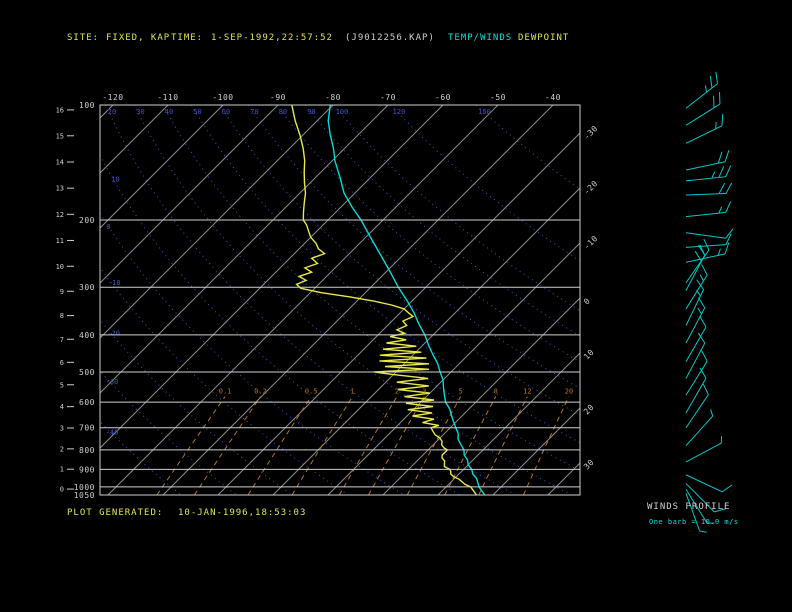  What do you see at coordinates (225, 392) in the screenshot?
I see `svg-text: 0.1` at bounding box center [225, 392].